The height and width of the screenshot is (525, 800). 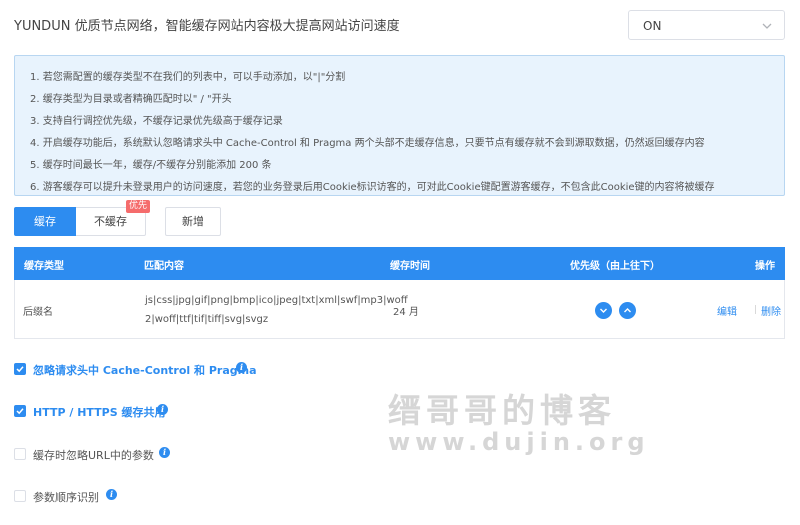 I want to click on column-header-priority: 优先级（由上往下）, so click(x=615, y=266).